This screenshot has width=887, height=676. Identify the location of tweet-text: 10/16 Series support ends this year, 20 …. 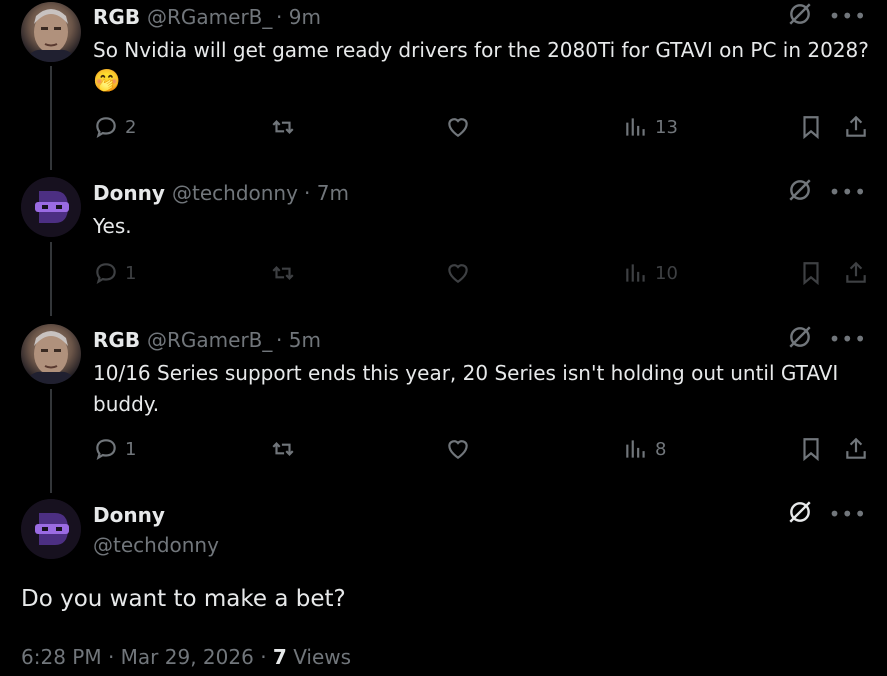
(466, 373).